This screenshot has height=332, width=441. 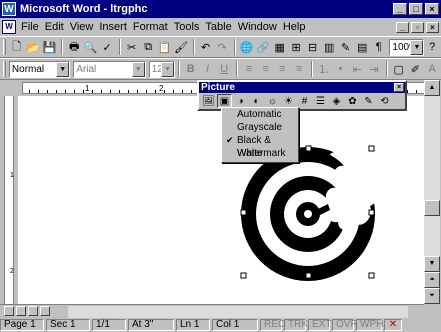 I want to click on center-icon: ≡, so click(x=266, y=69).